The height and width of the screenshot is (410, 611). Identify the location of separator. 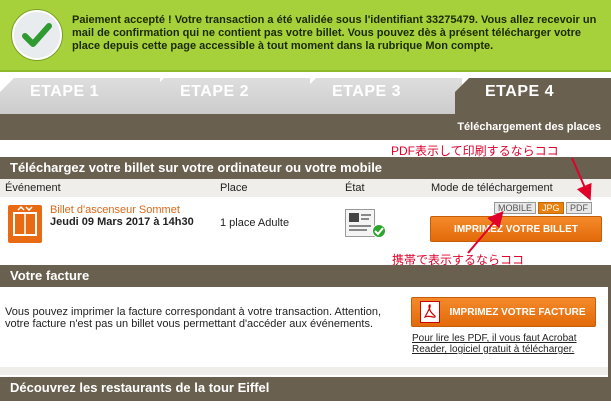
(305, 371).